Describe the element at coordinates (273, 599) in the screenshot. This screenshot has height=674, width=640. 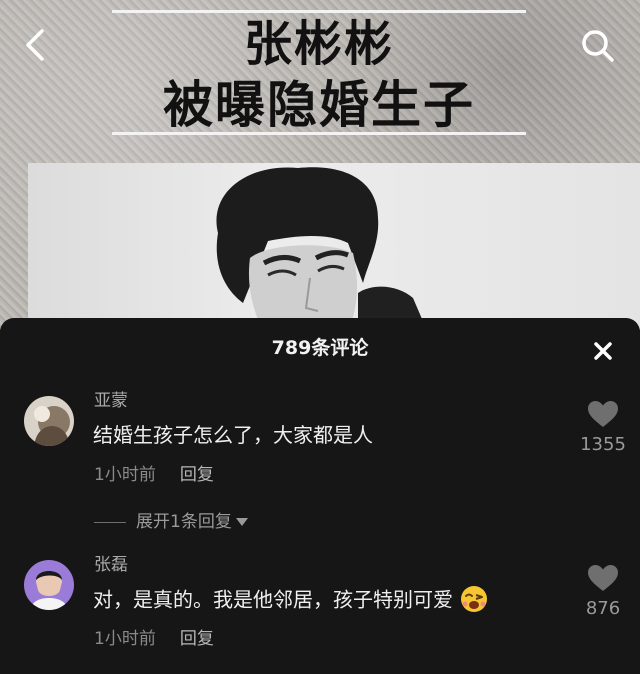
I see `comment-text-content: 对，是真的。我是他邻居，孩子特别可爱` at that location.